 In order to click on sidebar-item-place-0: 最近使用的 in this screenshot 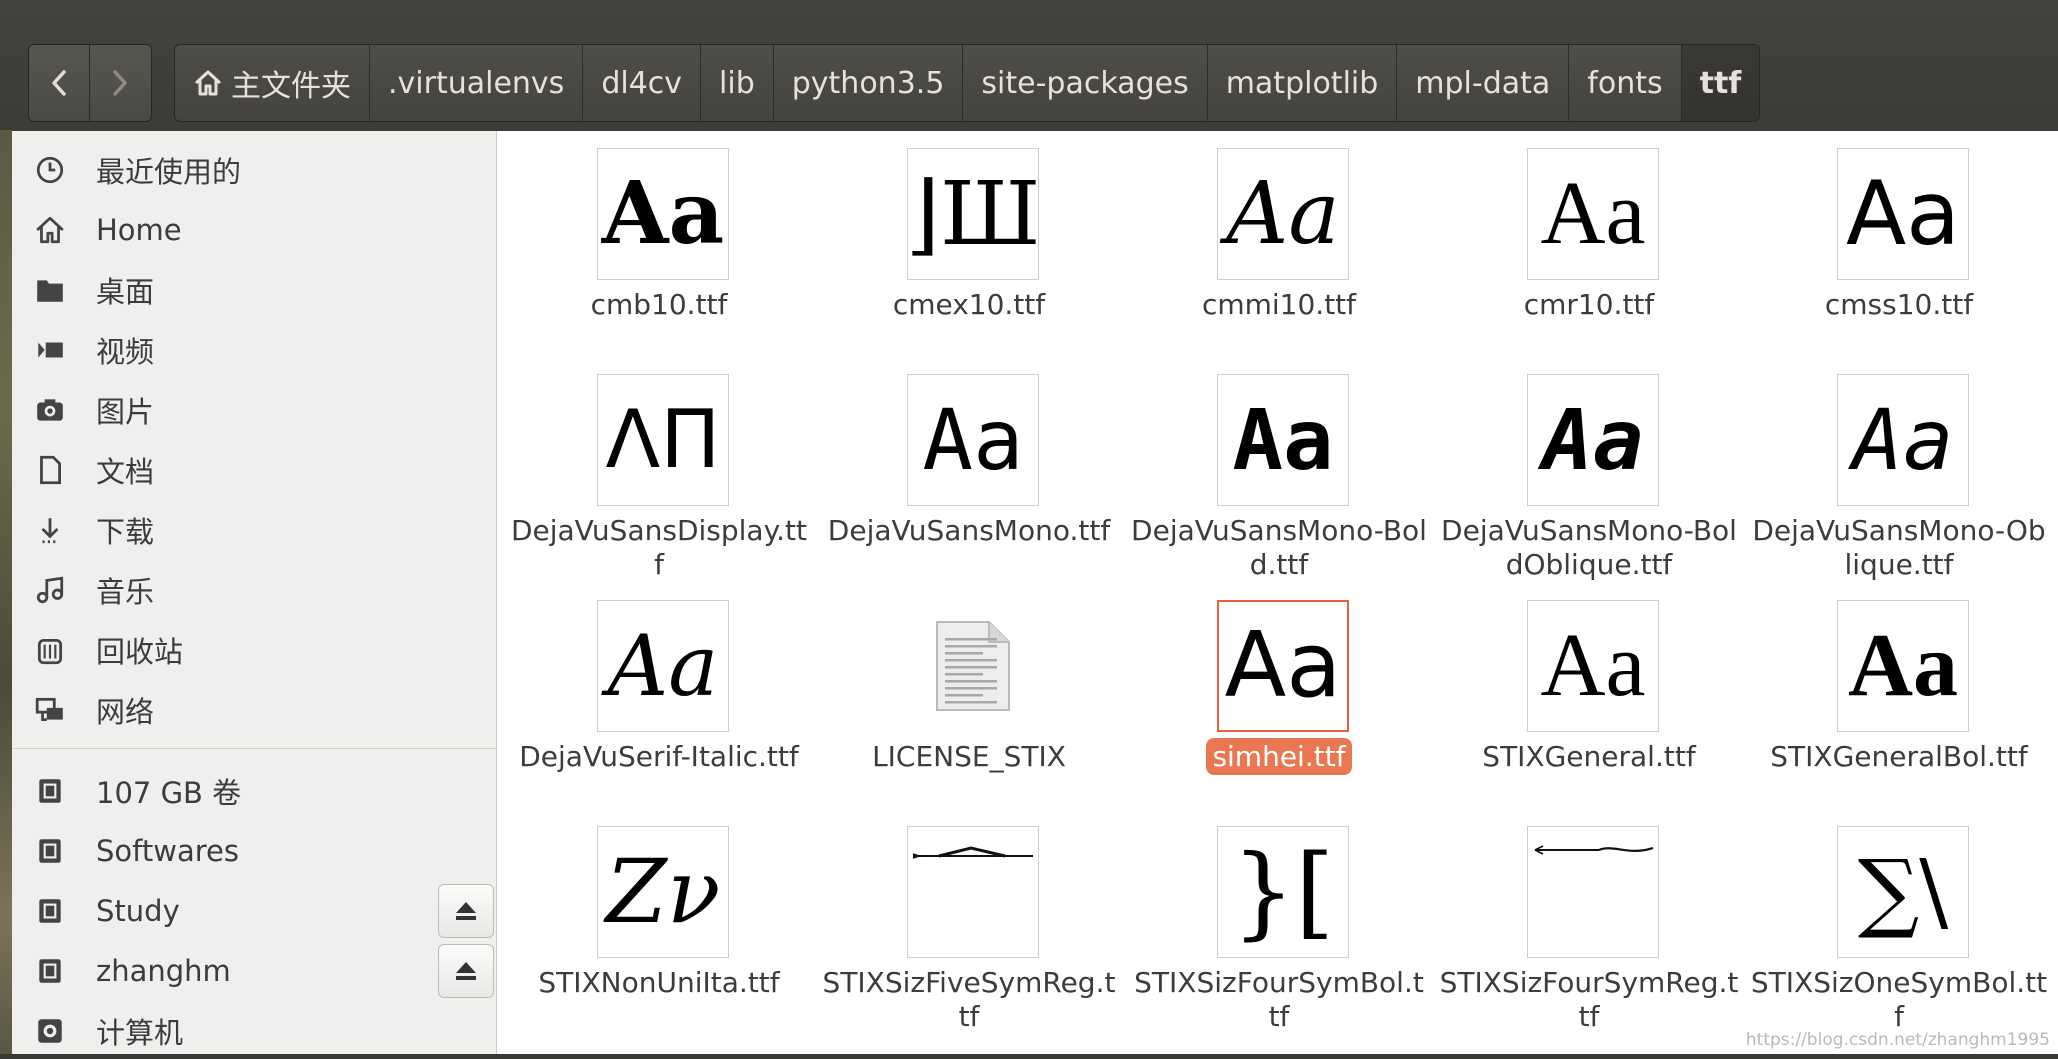, I will do `click(254, 170)`.